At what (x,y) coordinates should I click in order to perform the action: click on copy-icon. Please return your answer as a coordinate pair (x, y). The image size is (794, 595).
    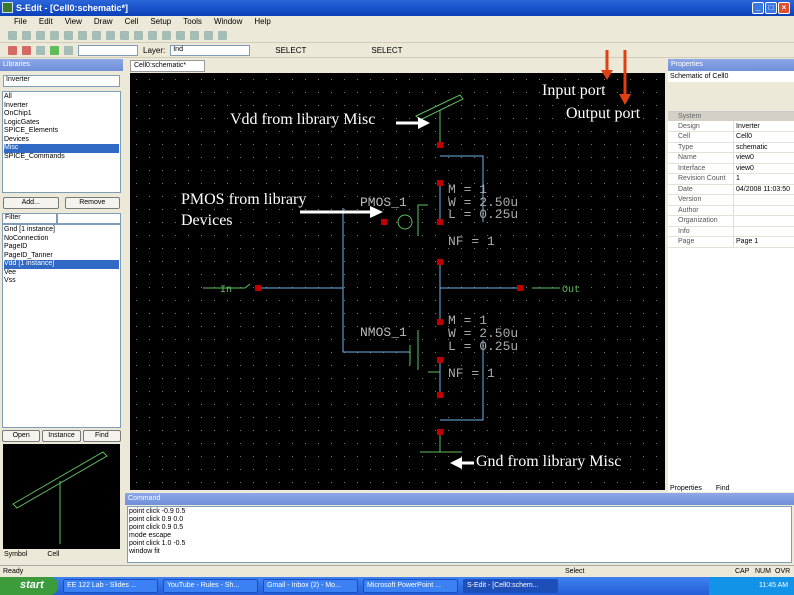
    Looking at the image, I should click on (82, 35).